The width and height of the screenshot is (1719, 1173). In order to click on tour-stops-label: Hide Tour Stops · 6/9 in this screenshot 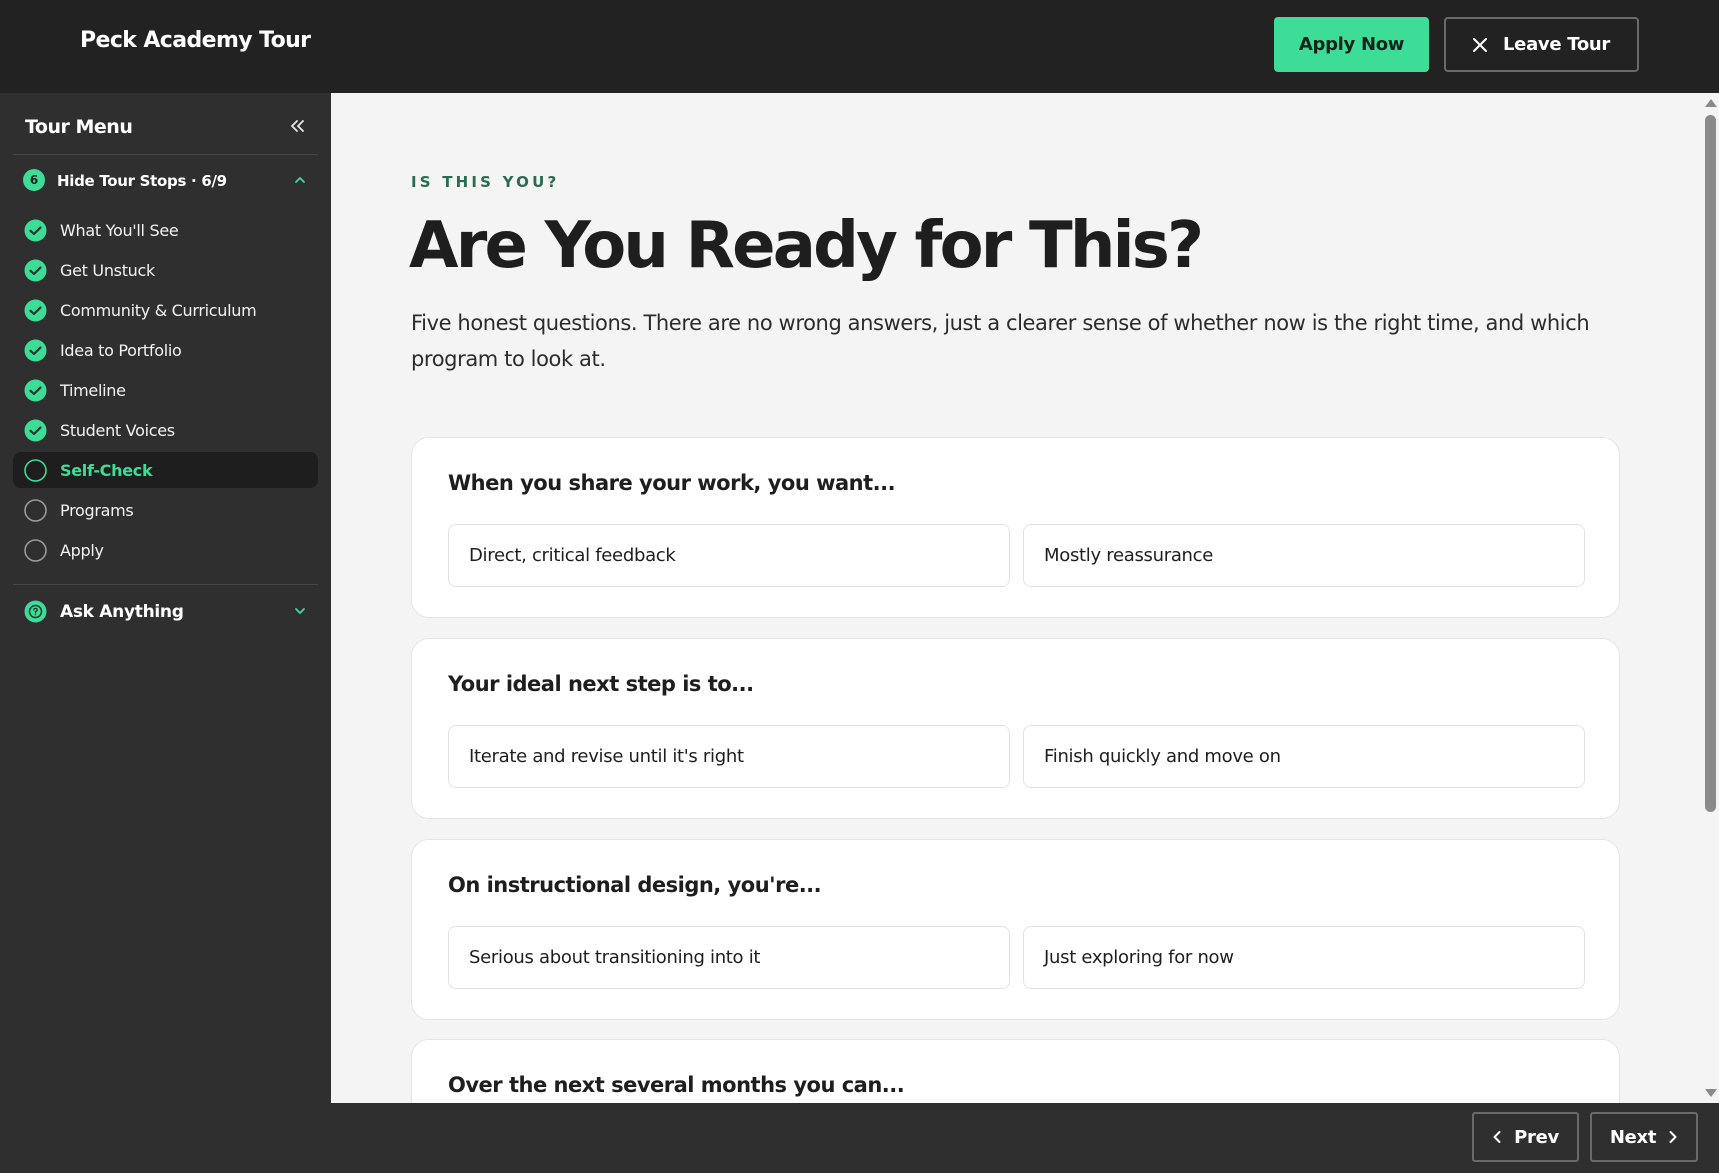, I will do `click(142, 181)`.